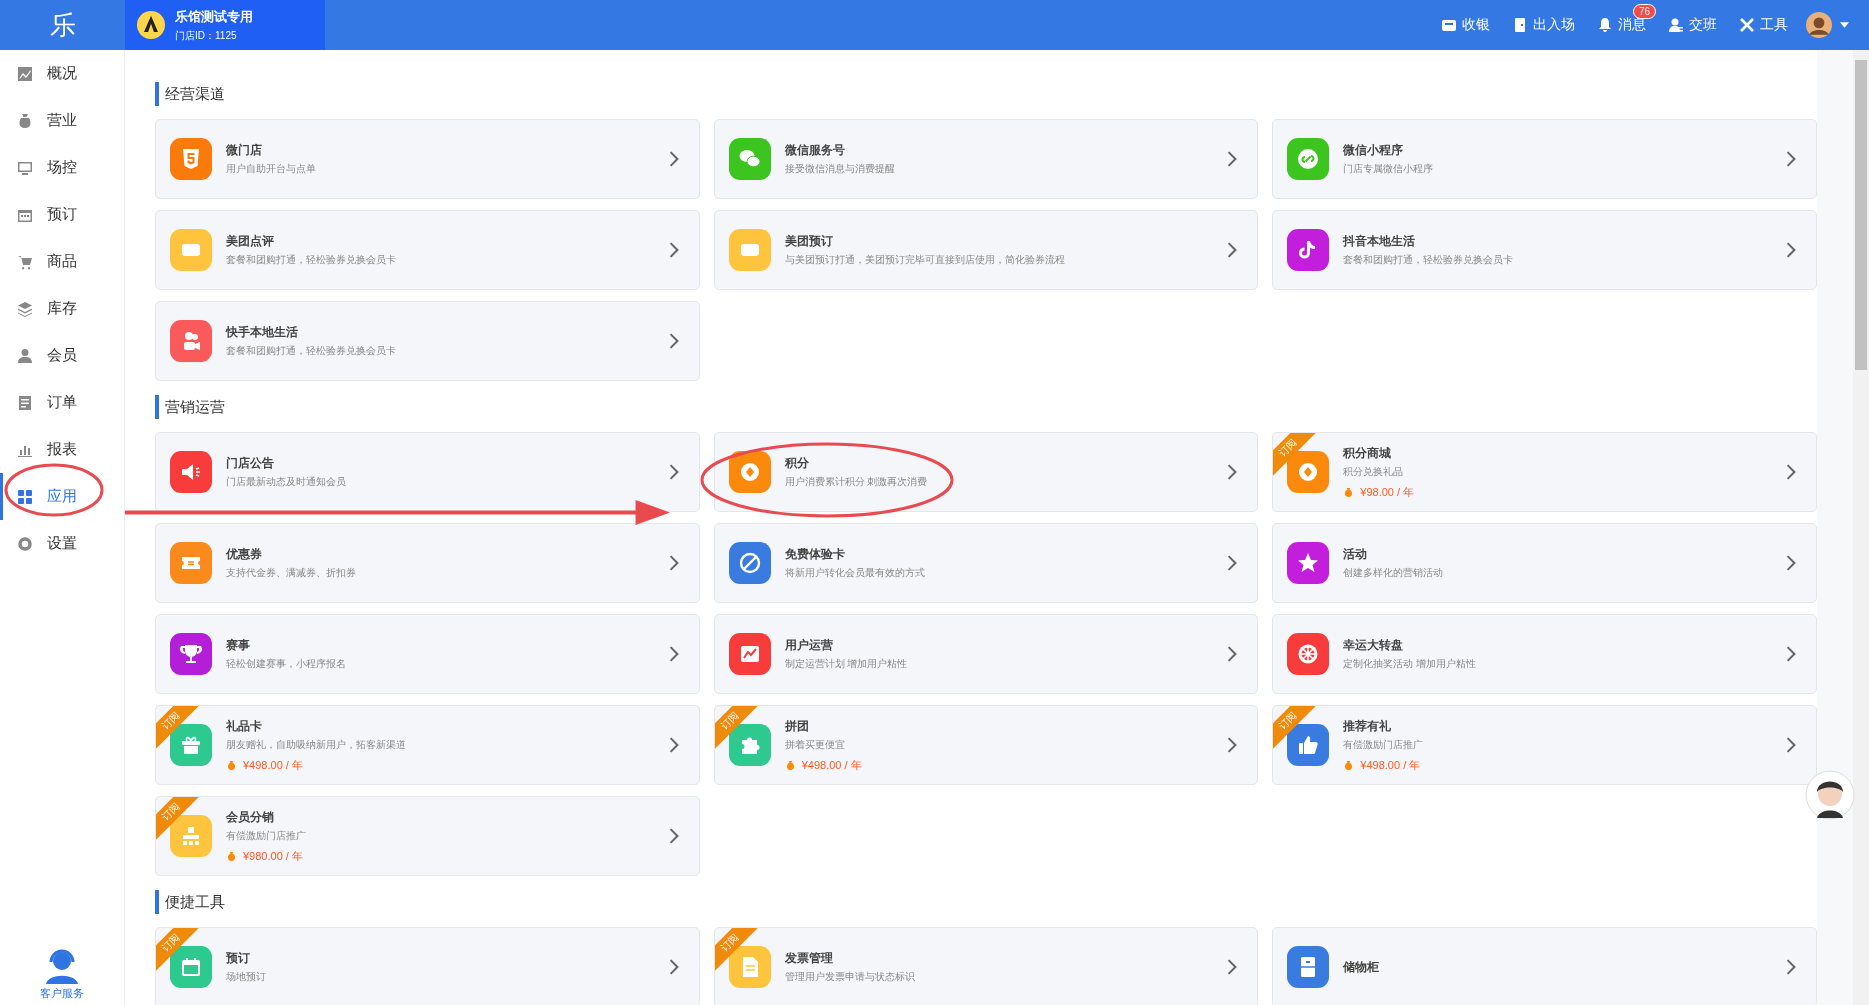 This screenshot has width=1869, height=1005. What do you see at coordinates (1544, 472) in the screenshot?
I see `app-card: 积分商城 积分兑换礼品 ¥98.00 / 年 订阅` at bounding box center [1544, 472].